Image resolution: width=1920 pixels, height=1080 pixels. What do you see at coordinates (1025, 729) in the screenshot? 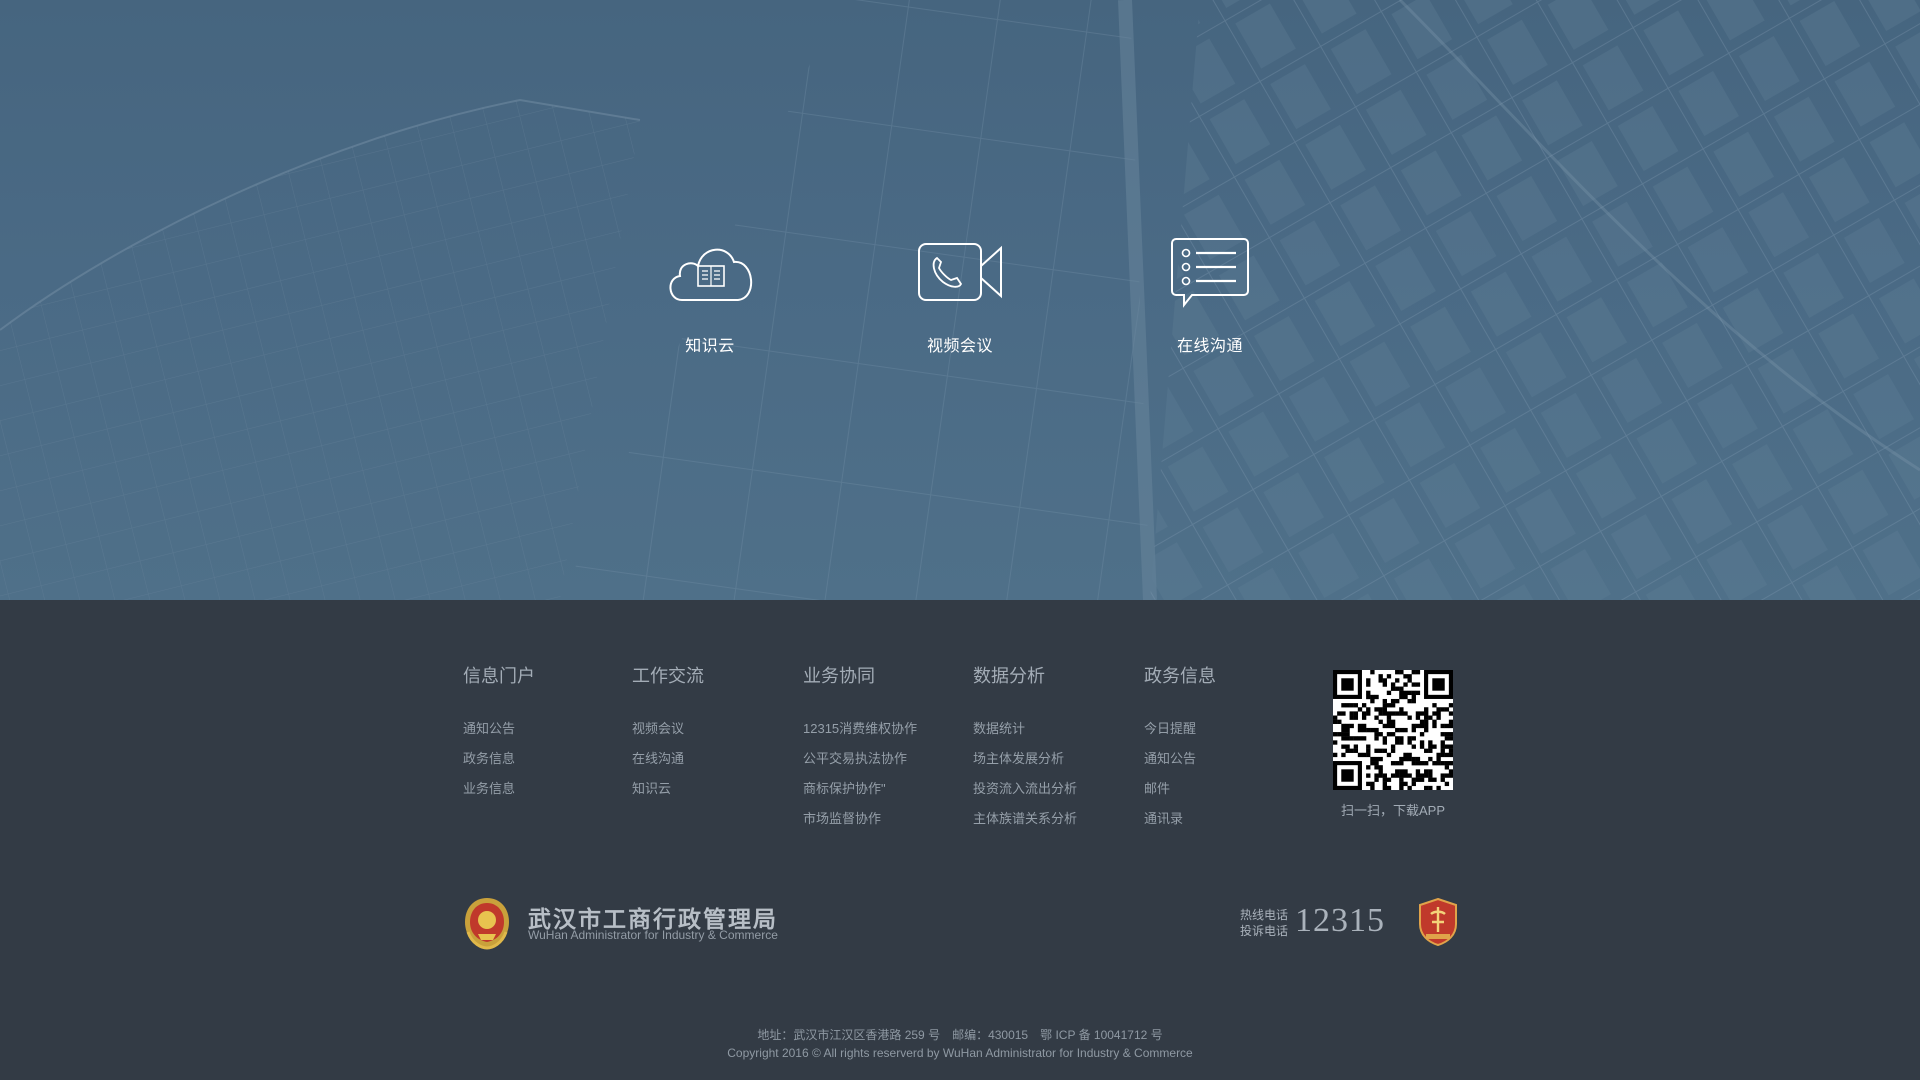
I see `footer-link: 数据统计` at bounding box center [1025, 729].